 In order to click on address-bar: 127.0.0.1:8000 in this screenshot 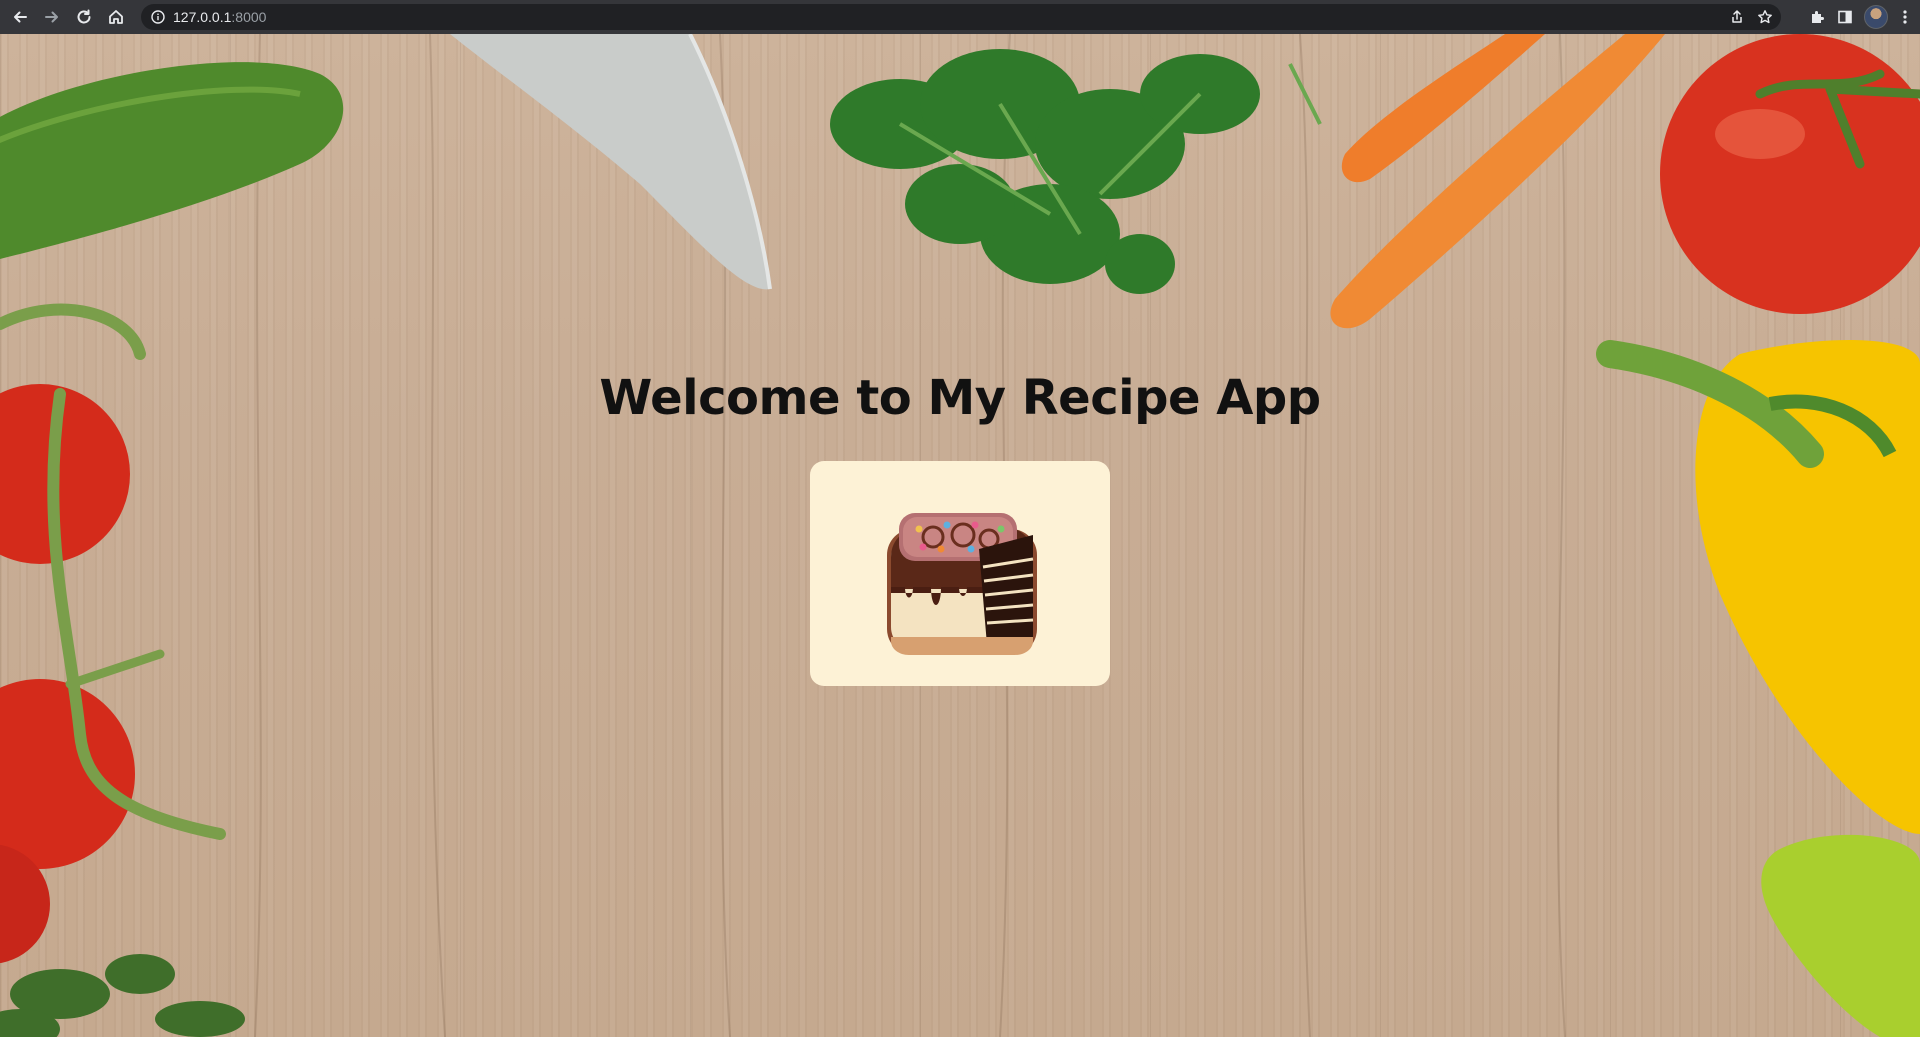, I will do `click(961, 17)`.